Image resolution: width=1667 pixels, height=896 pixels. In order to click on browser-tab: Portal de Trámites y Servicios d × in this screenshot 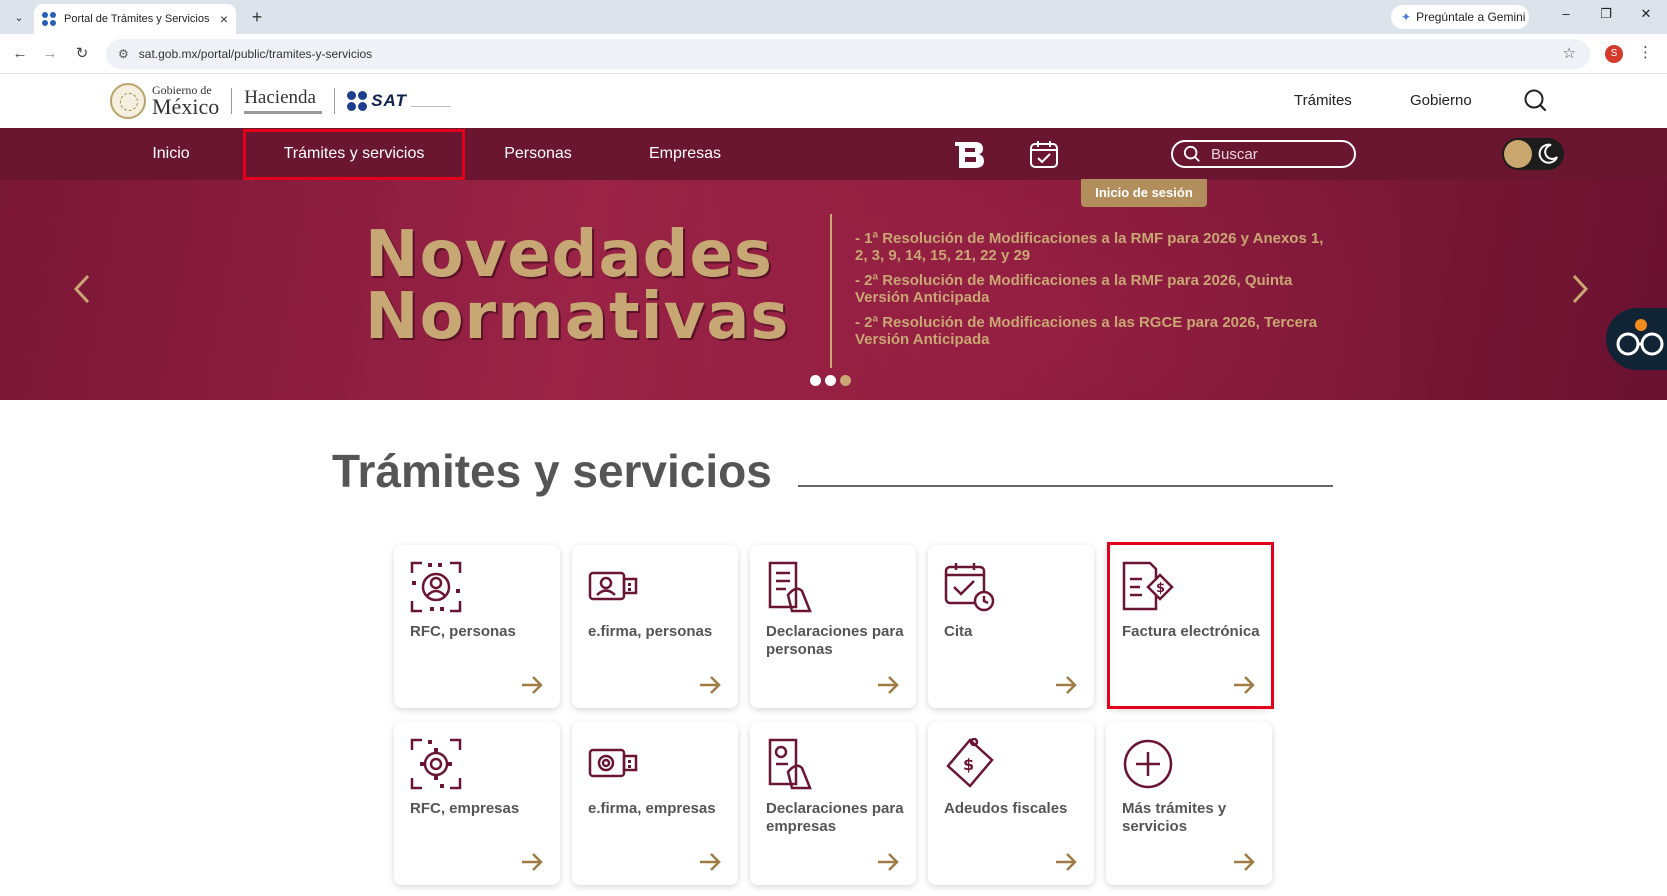, I will do `click(135, 19)`.